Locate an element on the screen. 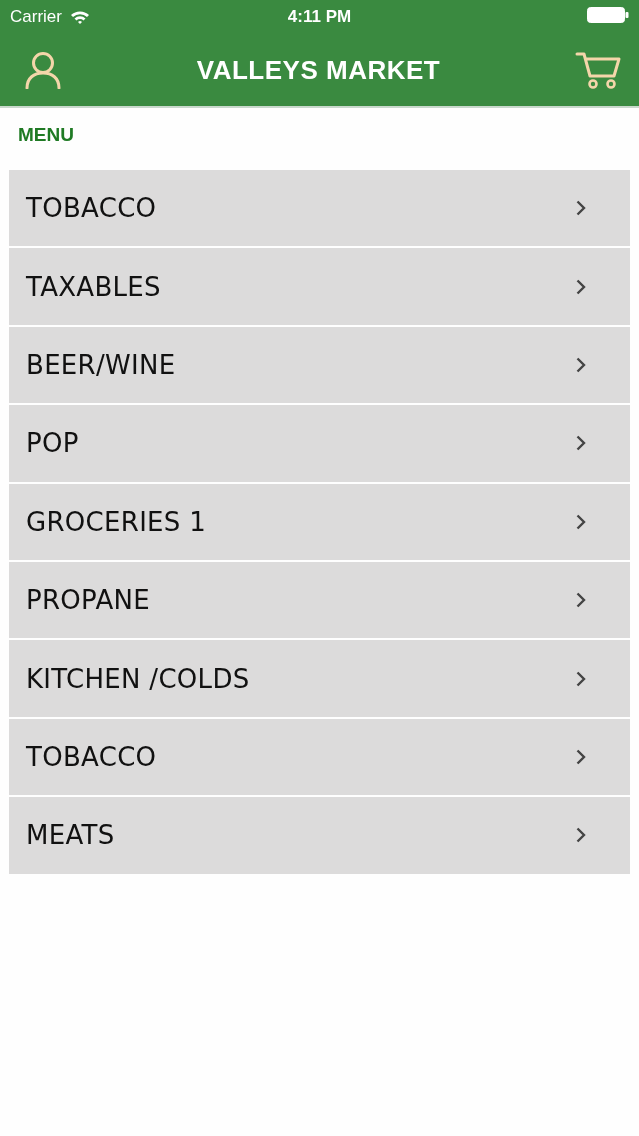  battery-icon is located at coordinates (608, 15).